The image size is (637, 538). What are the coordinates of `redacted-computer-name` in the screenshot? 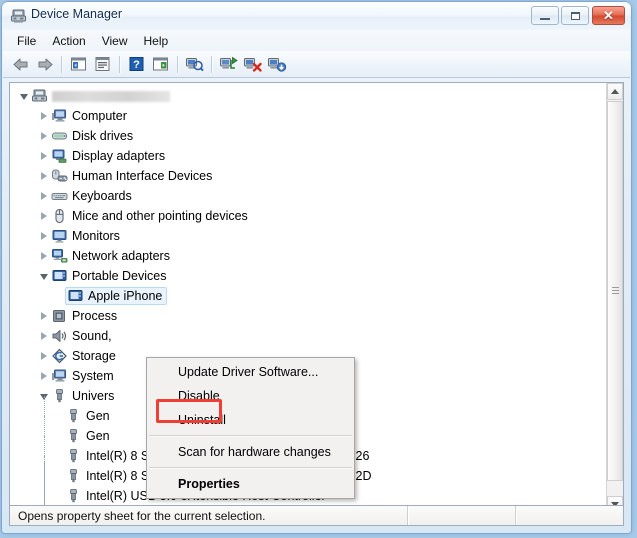 It's located at (111, 97).